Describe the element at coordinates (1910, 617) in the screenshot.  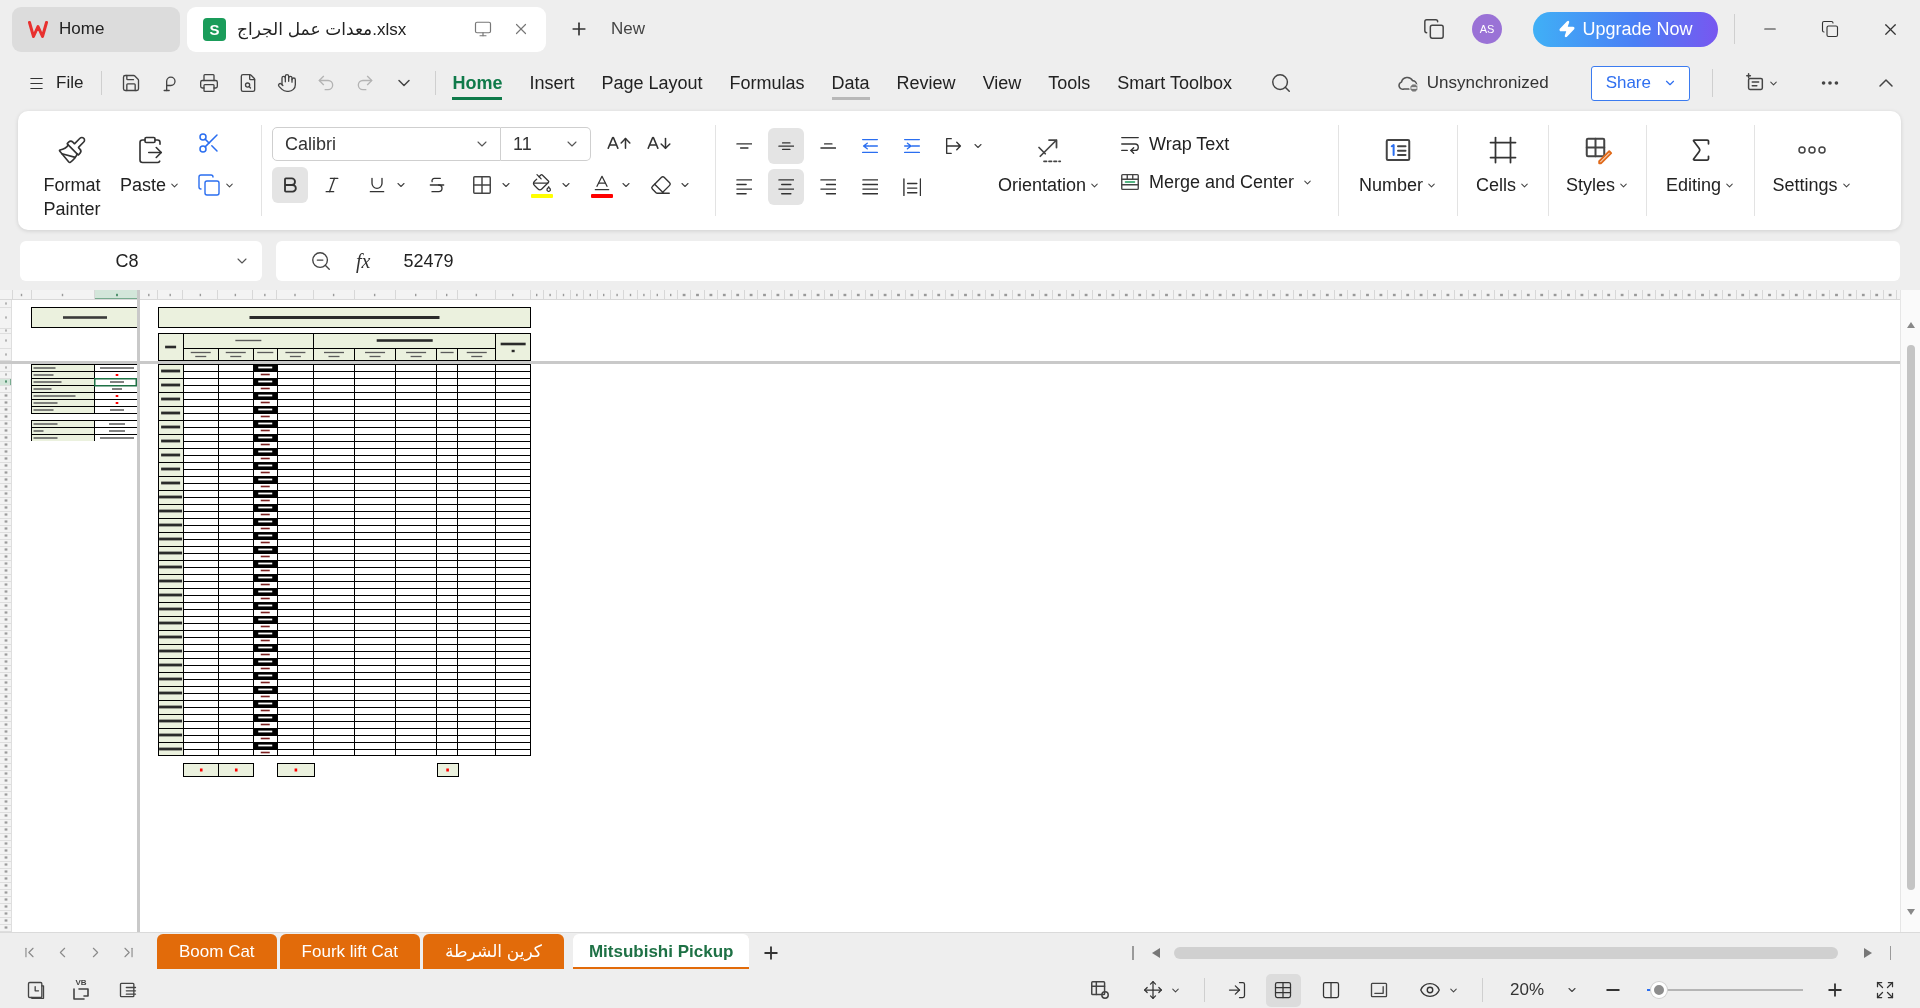
I see `vertical-scrollbar-thumb` at that location.